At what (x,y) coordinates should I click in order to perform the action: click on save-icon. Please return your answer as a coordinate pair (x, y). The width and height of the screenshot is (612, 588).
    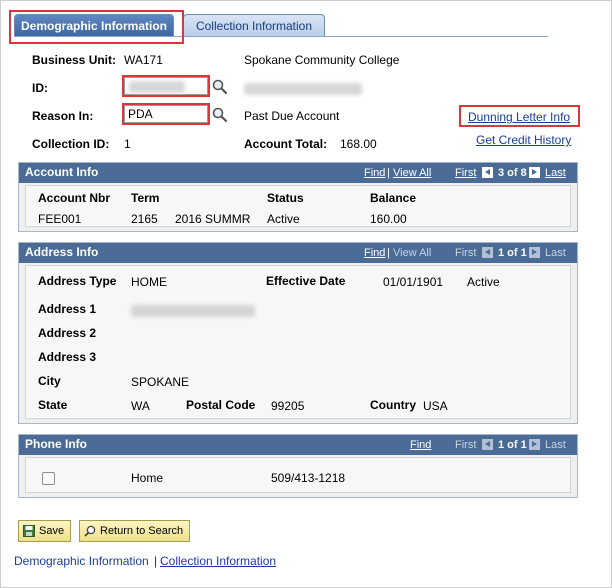
    Looking at the image, I should click on (29, 531).